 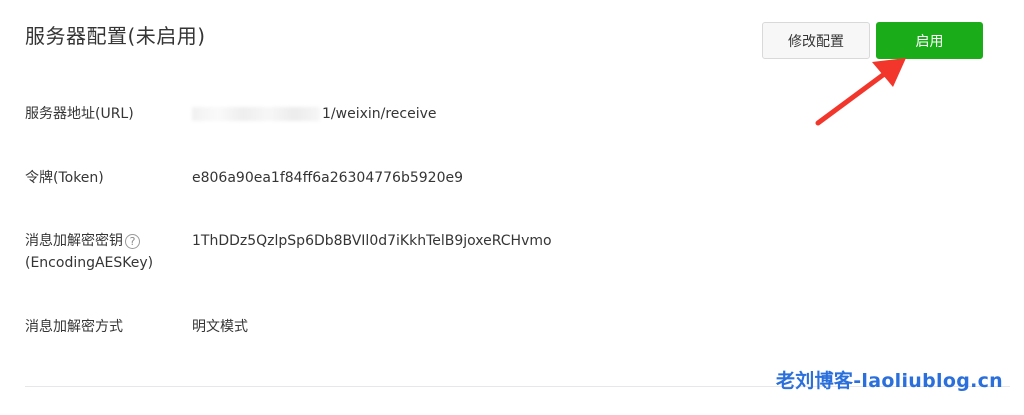 I want to click on redacted-url-prefix, so click(x=256, y=114).